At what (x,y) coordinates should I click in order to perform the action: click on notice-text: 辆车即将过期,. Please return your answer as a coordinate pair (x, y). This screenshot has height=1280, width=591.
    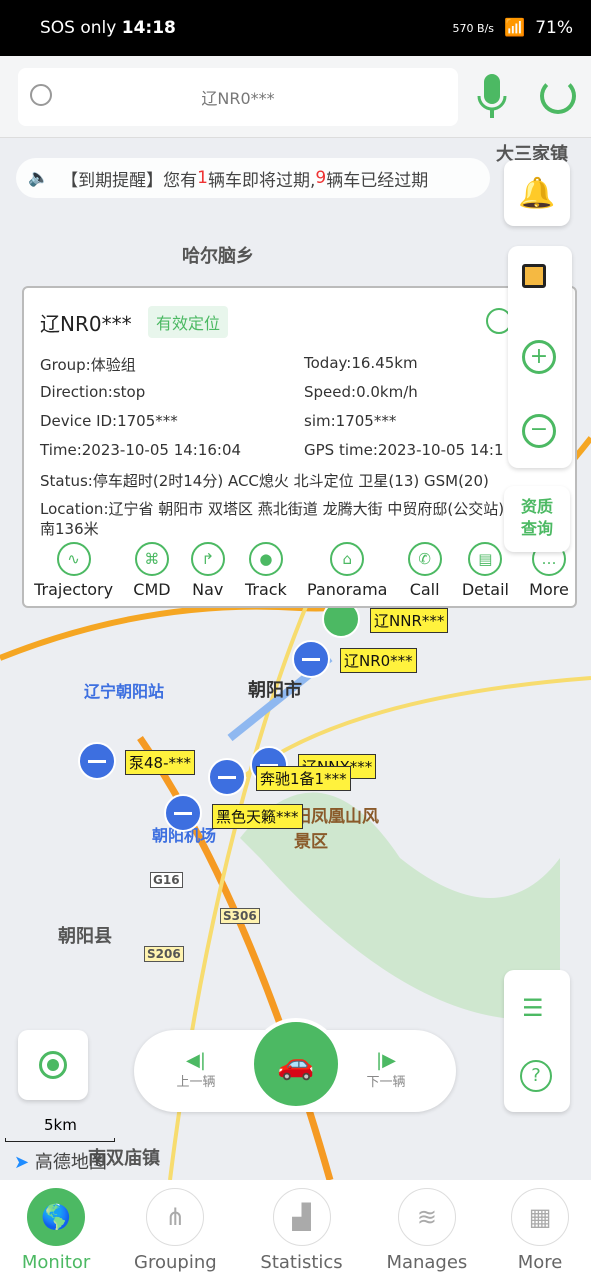
    Looking at the image, I should click on (262, 180).